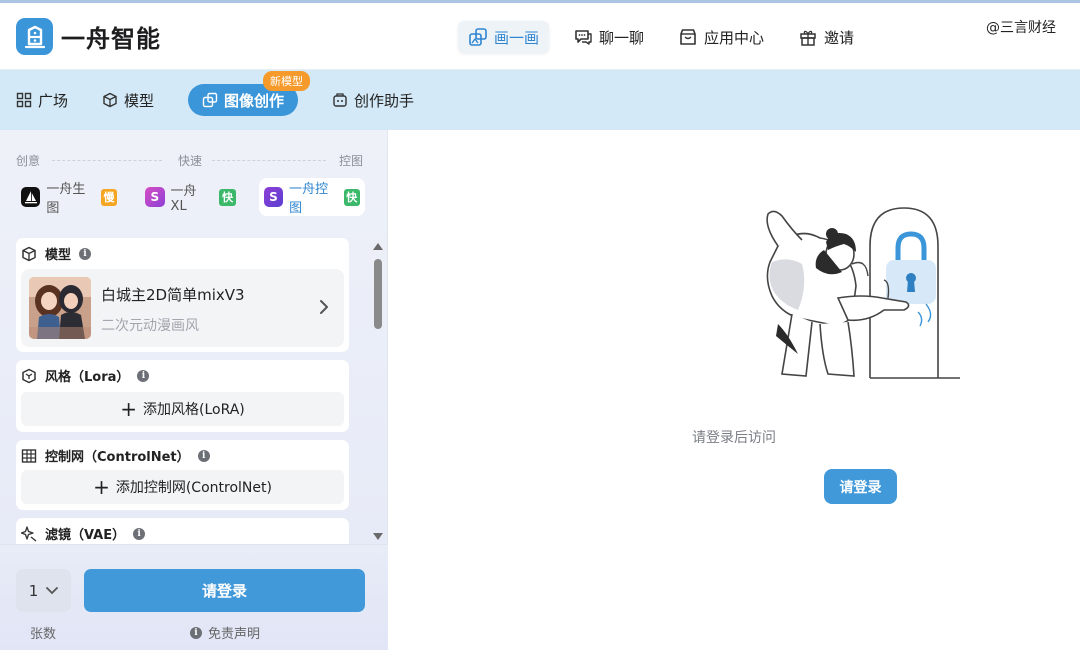  Describe the element at coordinates (378, 246) in the screenshot. I see `scroll-up-arrow-icon` at that location.